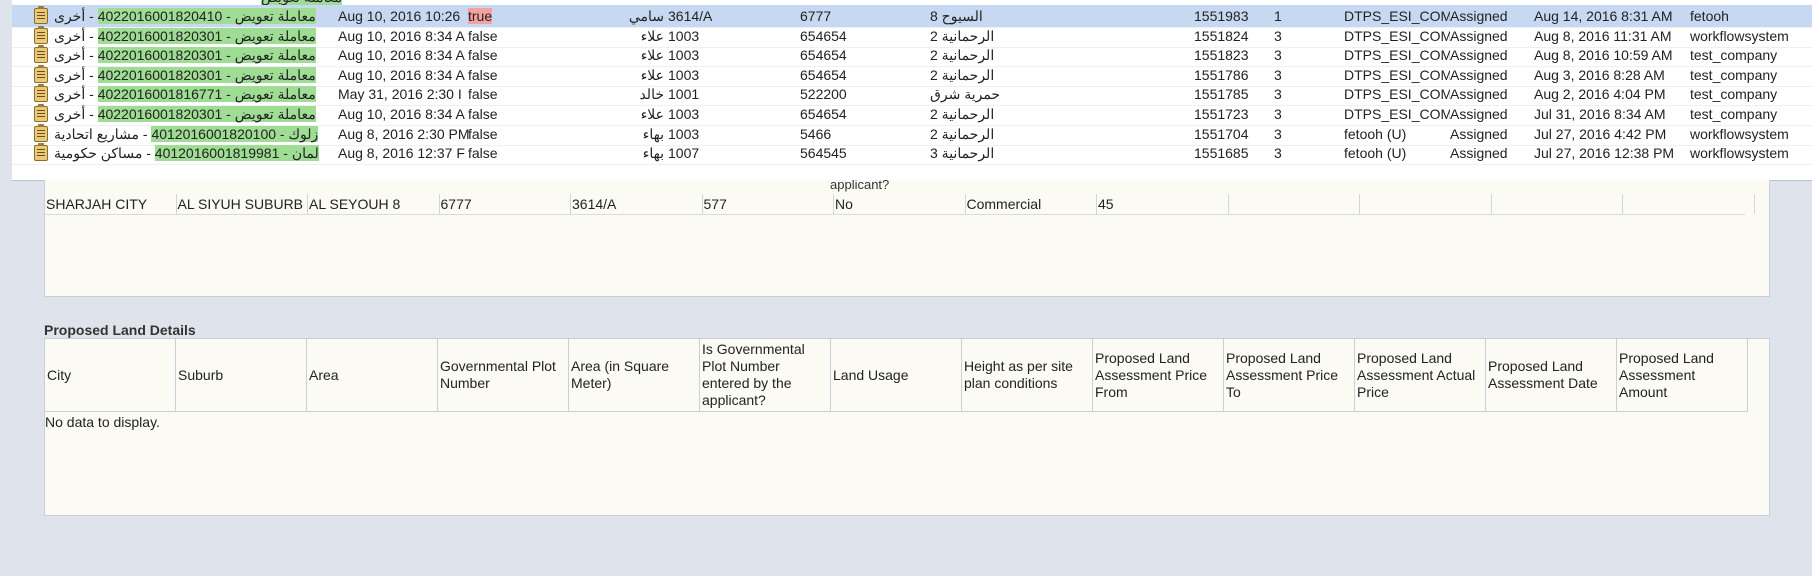 The height and width of the screenshot is (576, 1812). What do you see at coordinates (102, 422) in the screenshot?
I see `empty-message: No data to display.` at bounding box center [102, 422].